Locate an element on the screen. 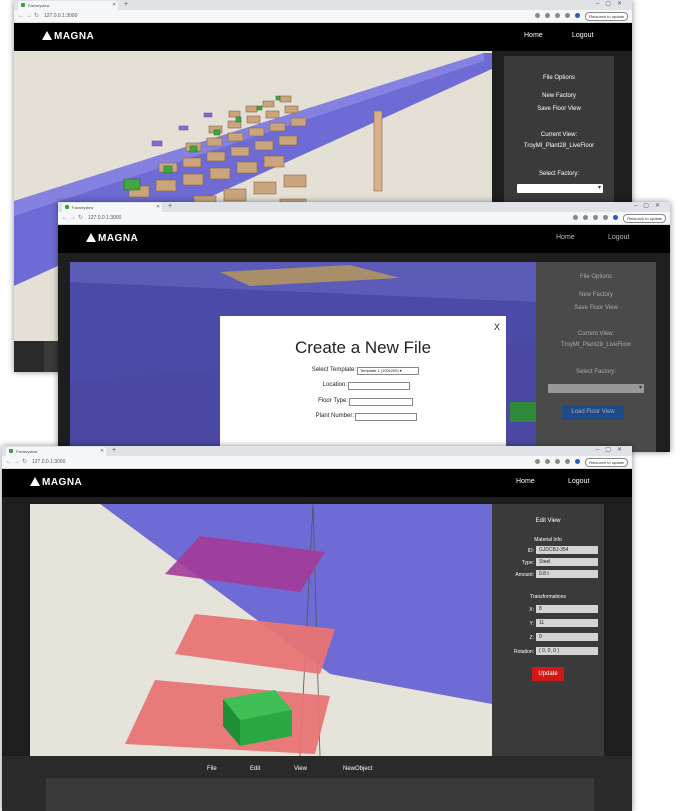 The height and width of the screenshot is (811, 680). close-icon: X is located at coordinates (497, 327).